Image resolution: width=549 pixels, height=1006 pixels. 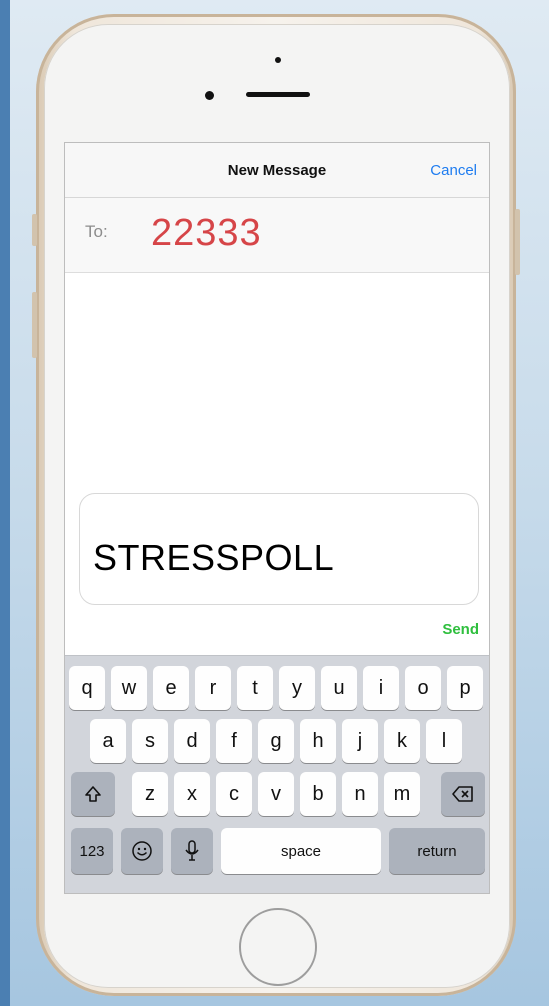 What do you see at coordinates (277, 235) in the screenshot?
I see `recipient-field: To: 22333` at bounding box center [277, 235].